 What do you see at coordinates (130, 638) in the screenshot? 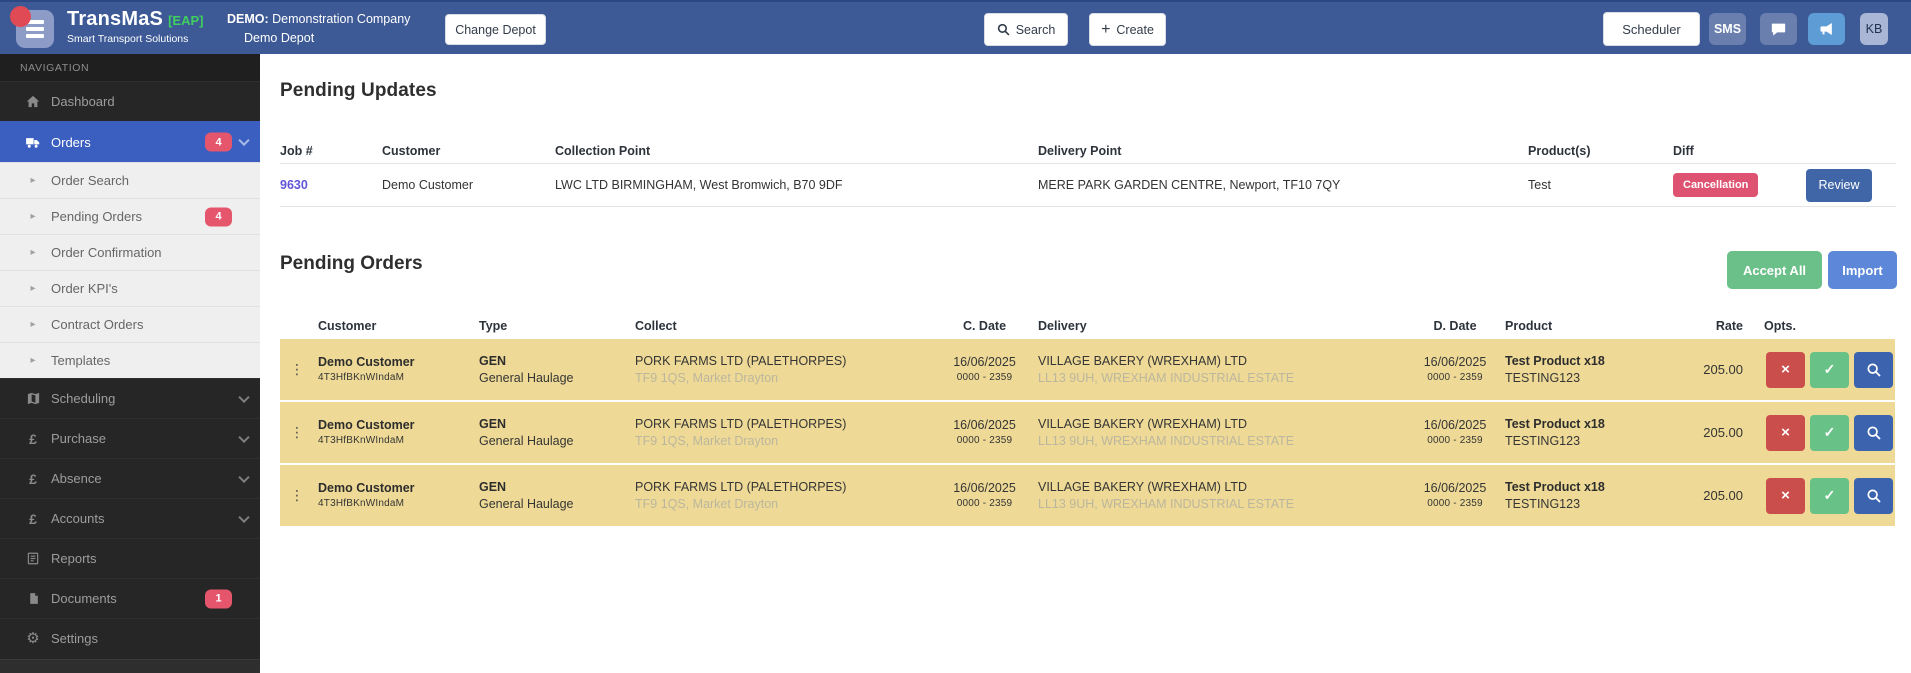
I see `sidebar-item-settings: ⚙ Settings` at bounding box center [130, 638].